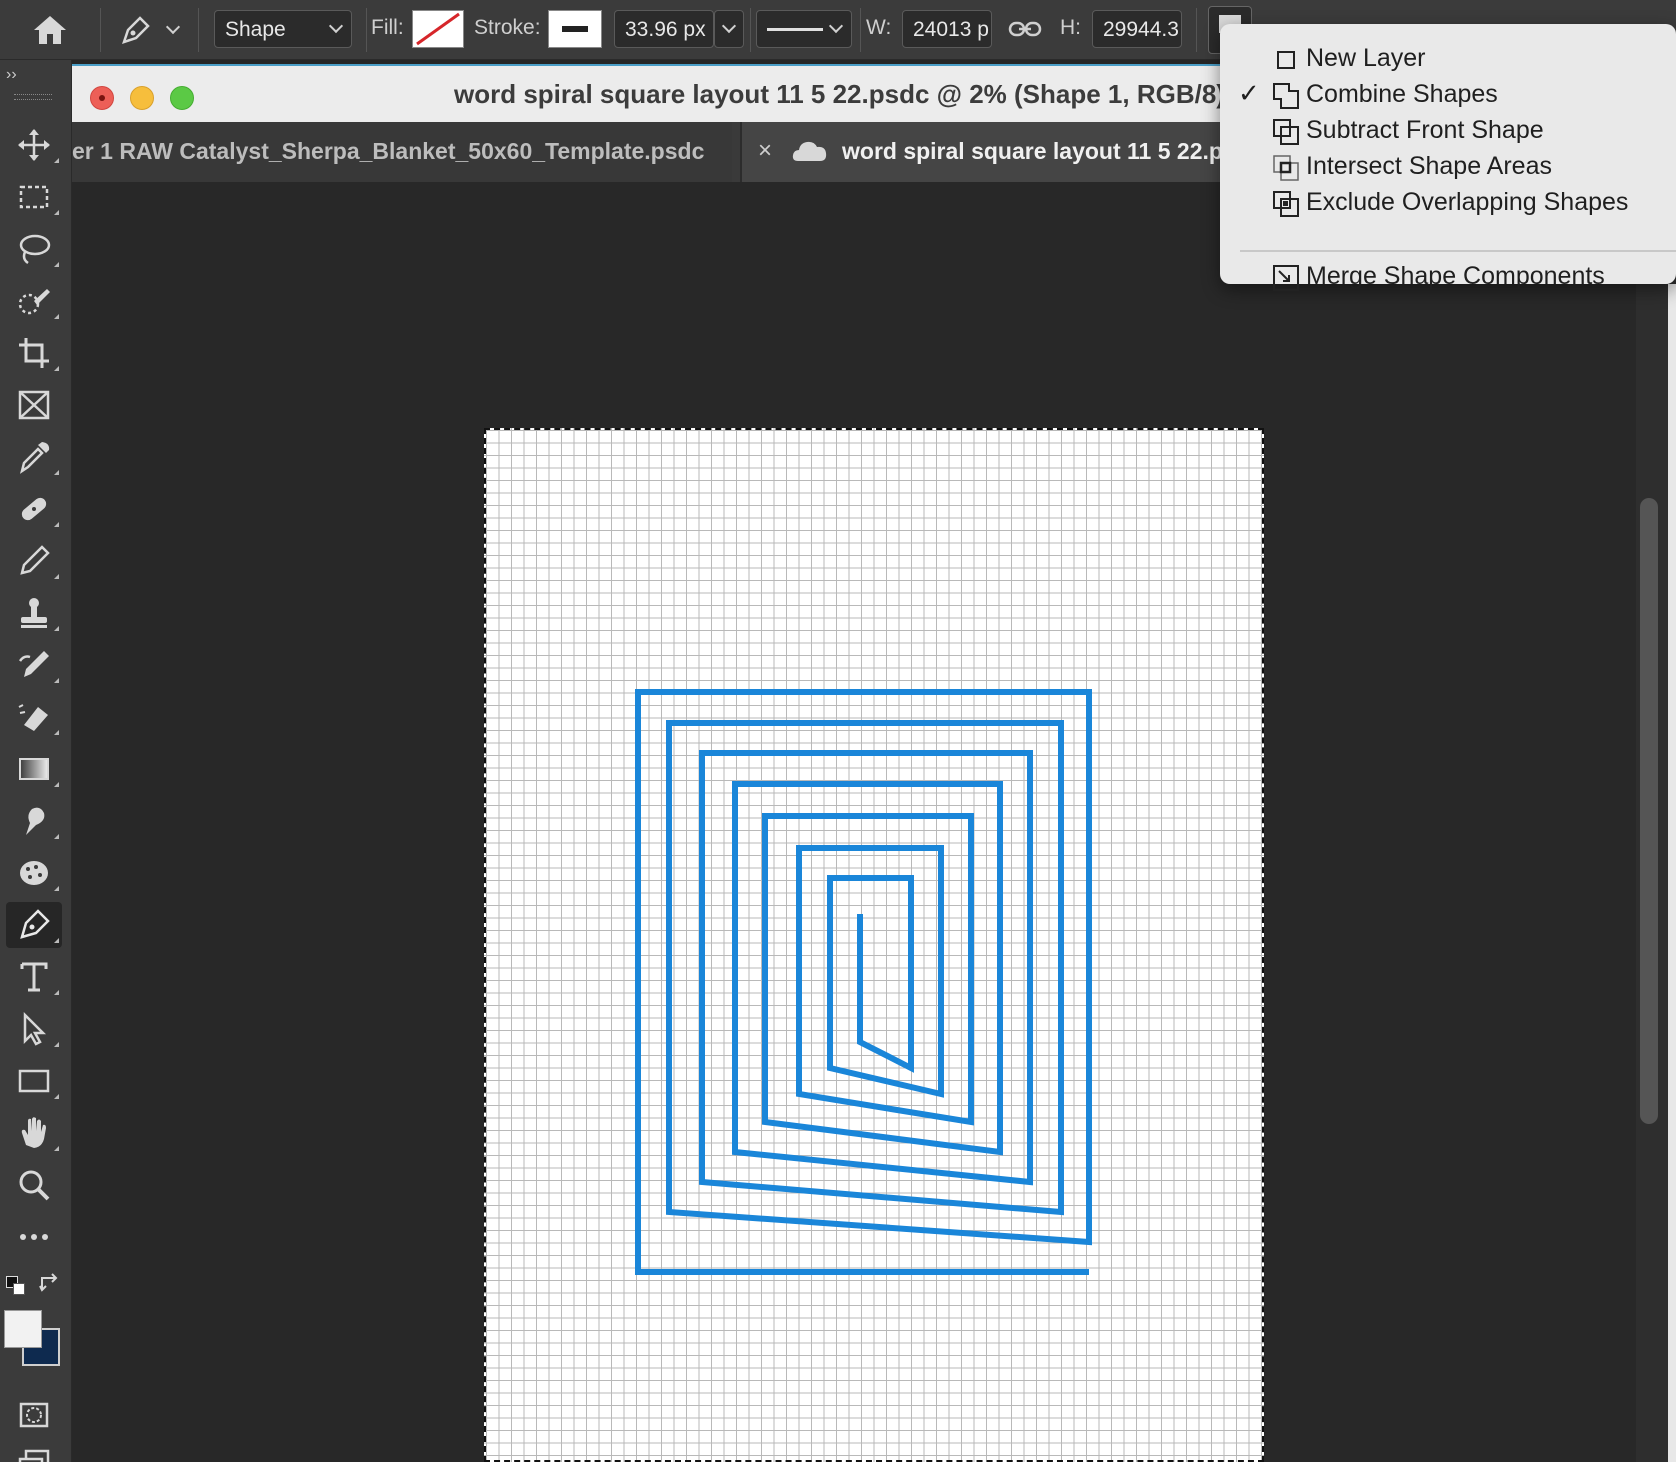 This screenshot has width=1676, height=1462. Describe the element at coordinates (1286, 168) in the screenshot. I see `intersect-shape-areas-icon` at that location.